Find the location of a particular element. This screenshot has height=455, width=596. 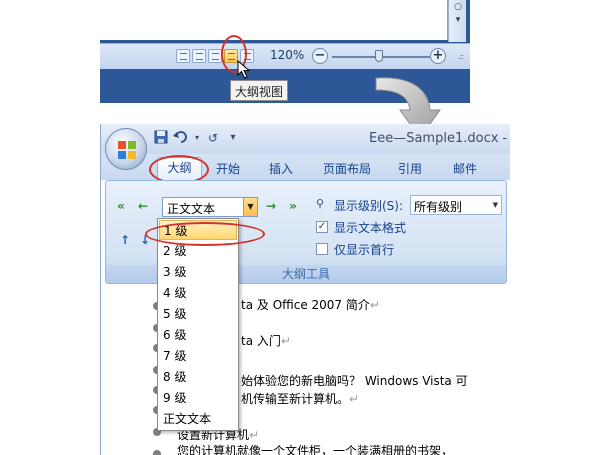

move-up-icon: ↑ is located at coordinates (125, 240).